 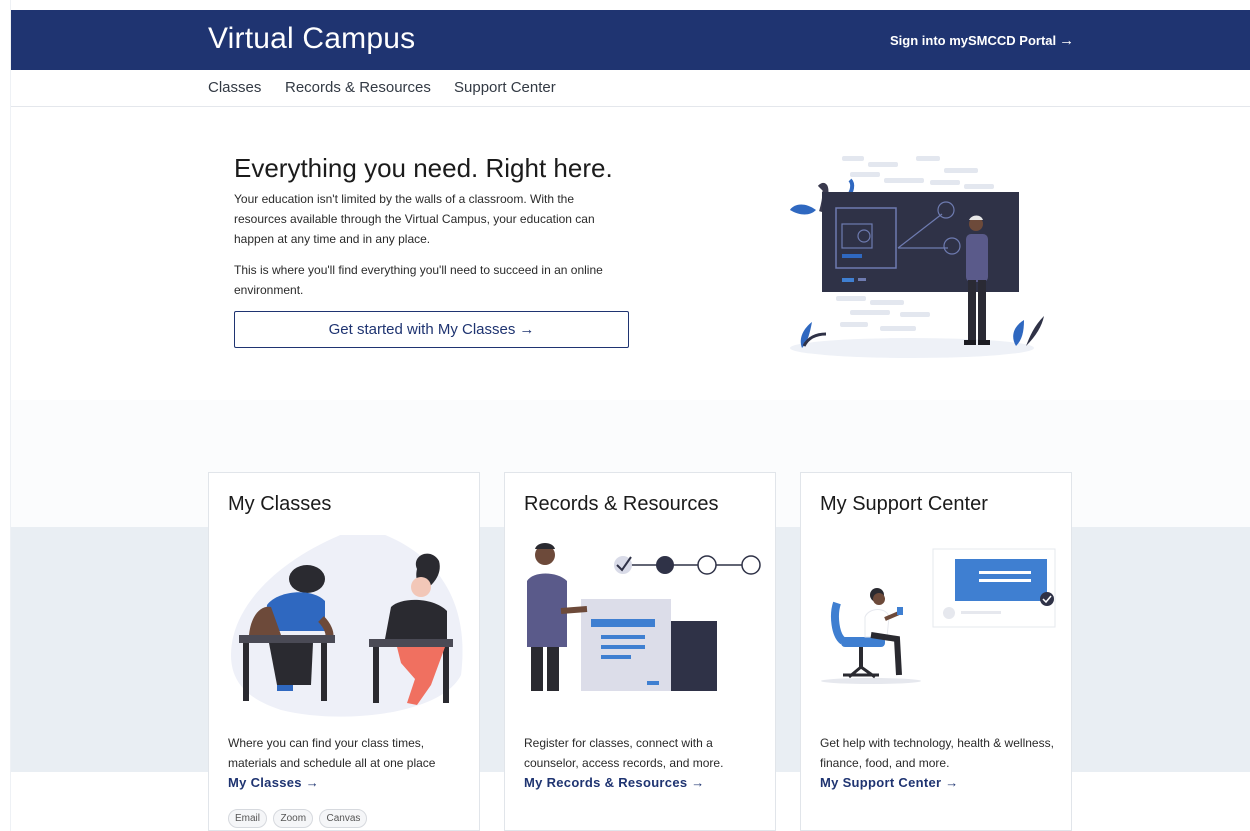 I want to click on classroom-teacher-illustration, so click(x=917, y=257).